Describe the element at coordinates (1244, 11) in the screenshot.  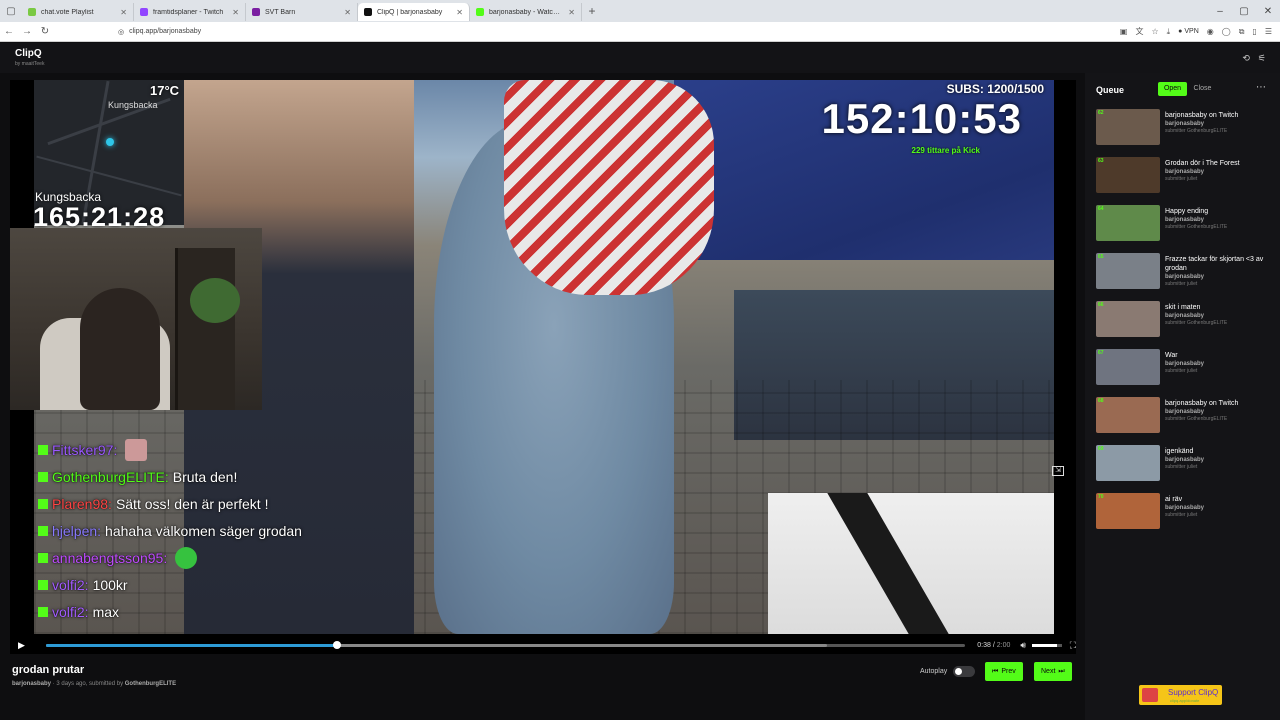
I see `maximize-icon: ▢` at that location.